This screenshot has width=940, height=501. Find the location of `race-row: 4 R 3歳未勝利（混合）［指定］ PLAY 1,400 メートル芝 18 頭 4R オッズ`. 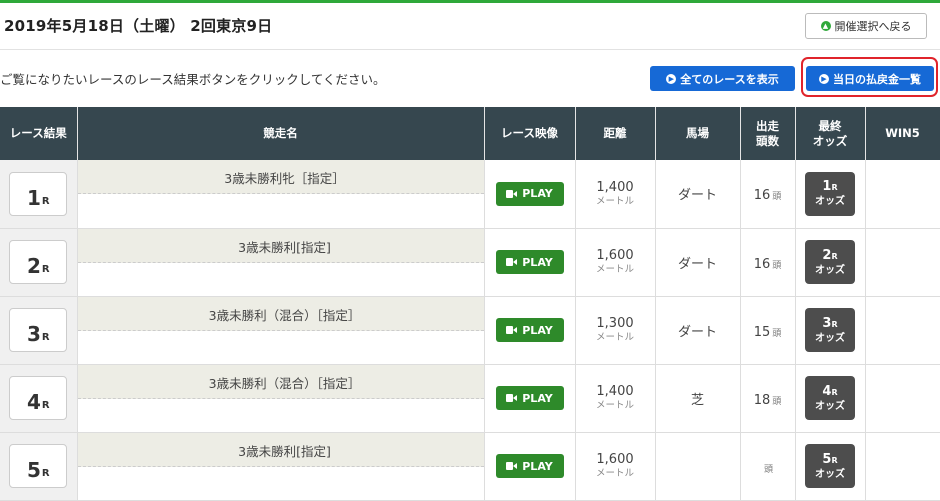

race-row: 4 R 3歳未勝利（混合）［指定］ PLAY 1,400 メートル芝 18 頭 4R オッズ is located at coordinates (470, 398).